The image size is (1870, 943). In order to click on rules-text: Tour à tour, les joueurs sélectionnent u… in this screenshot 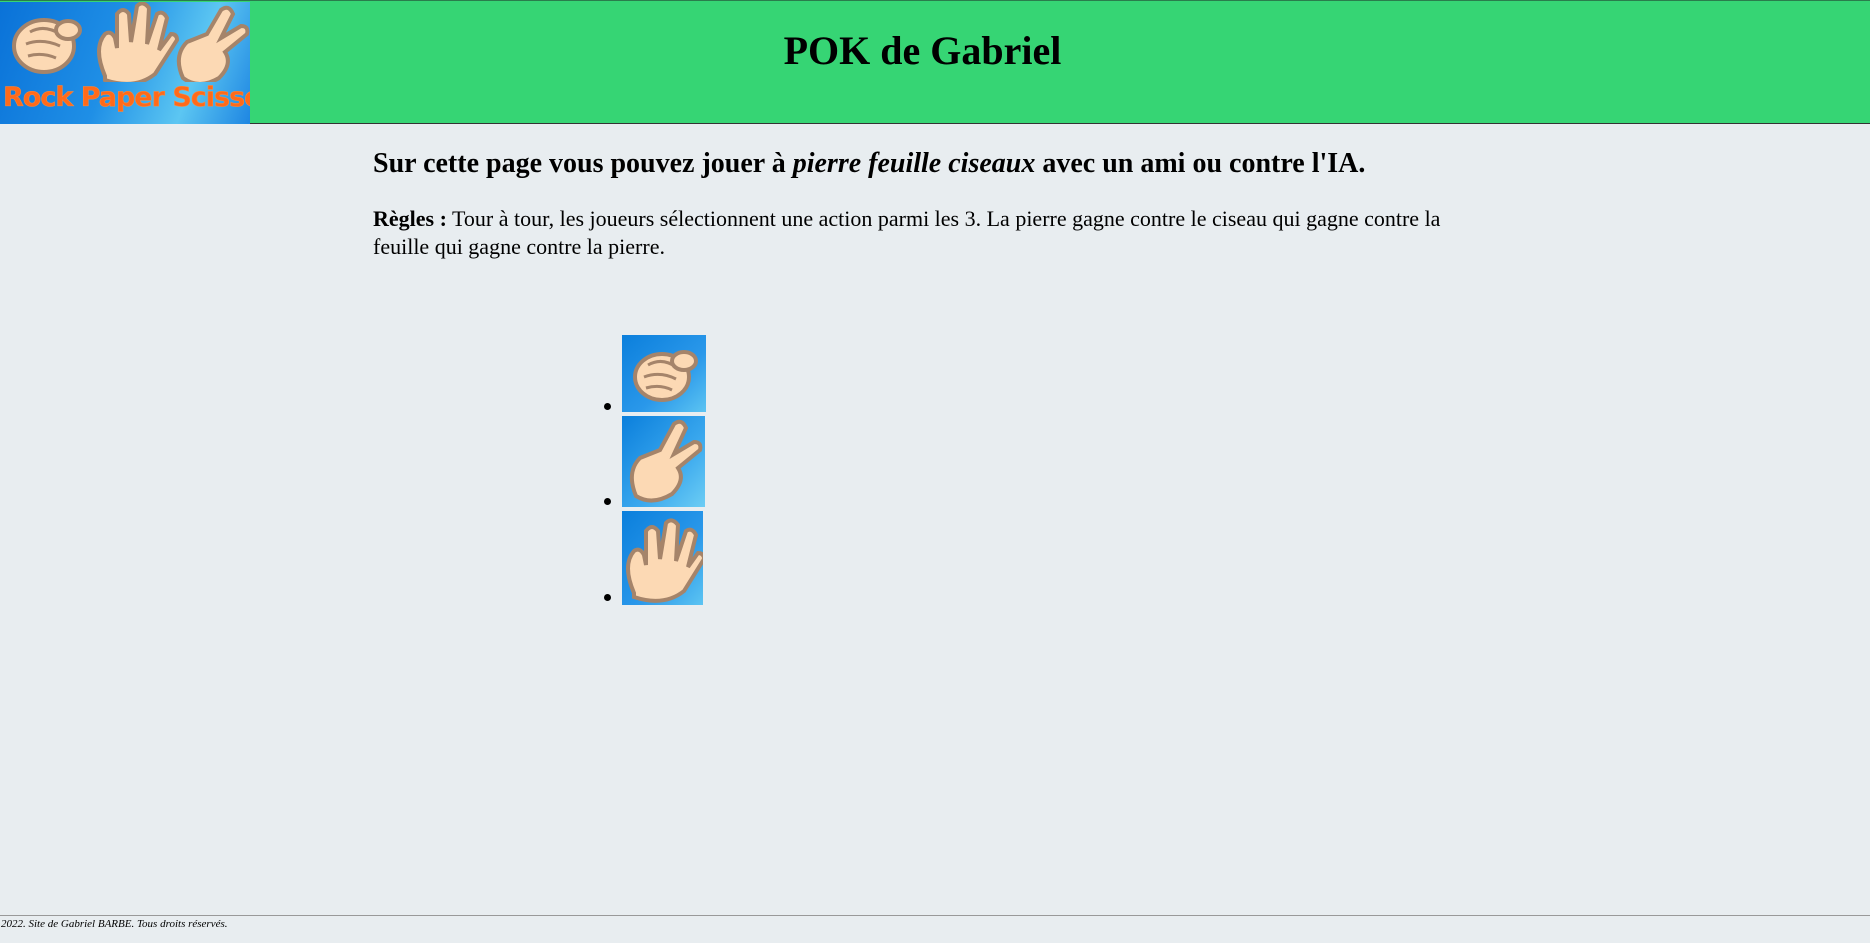, I will do `click(907, 232)`.